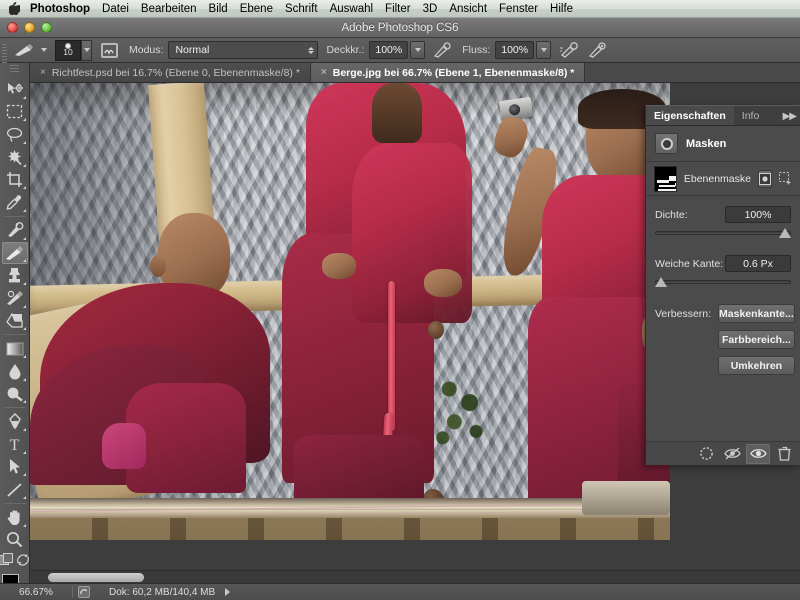  I want to click on menu-item-3d: 3D, so click(430, 9).